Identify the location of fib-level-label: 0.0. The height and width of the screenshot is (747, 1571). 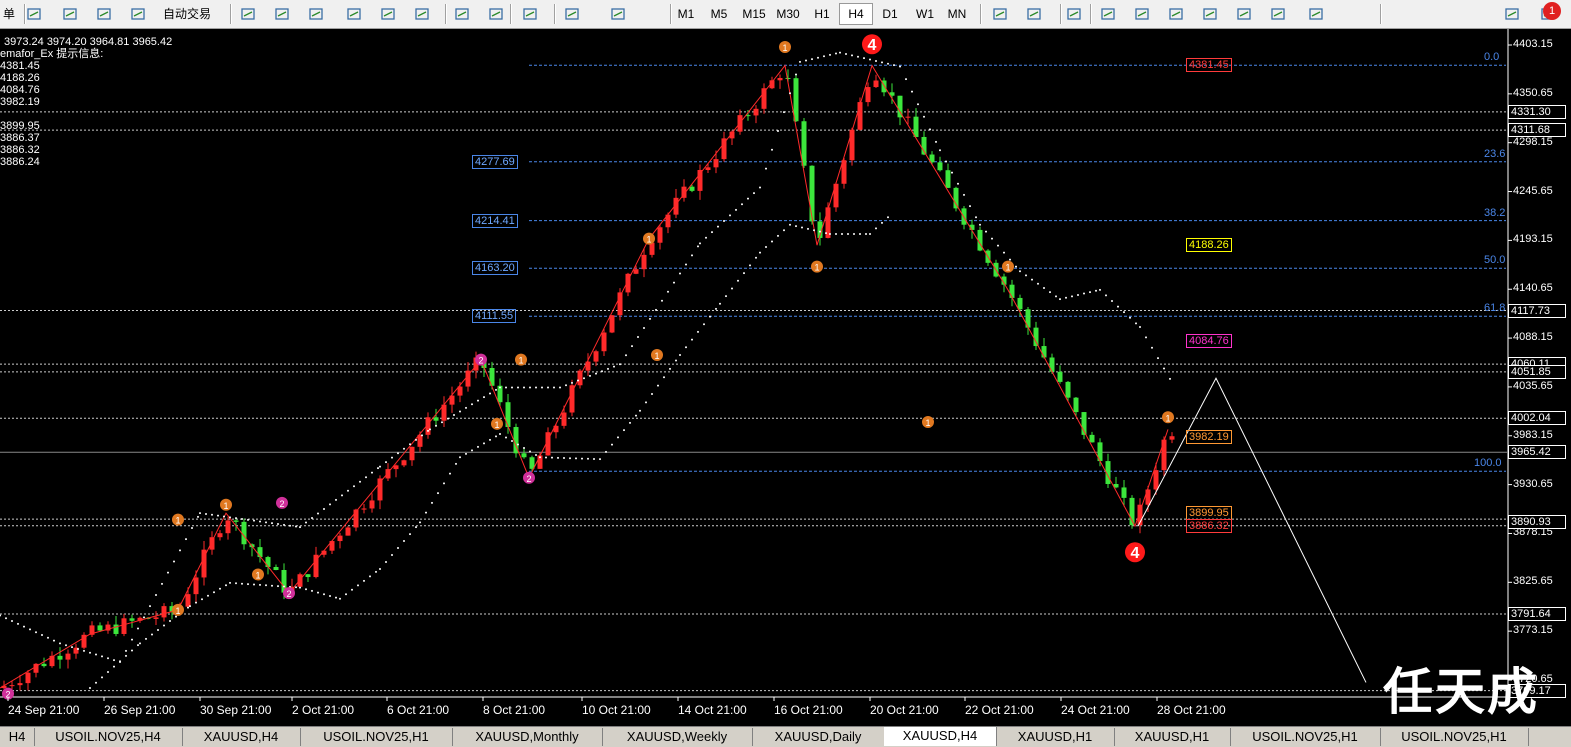
(1492, 57).